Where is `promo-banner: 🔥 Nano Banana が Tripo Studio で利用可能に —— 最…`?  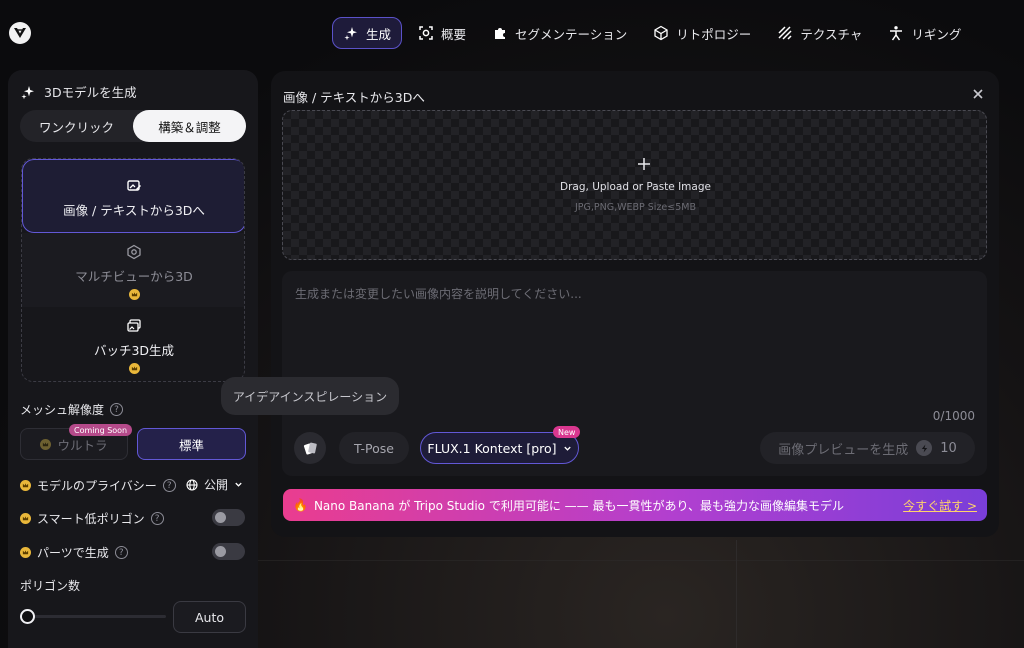 promo-banner: 🔥 Nano Banana が Tripo Studio で利用可能に —— 最… is located at coordinates (635, 505).